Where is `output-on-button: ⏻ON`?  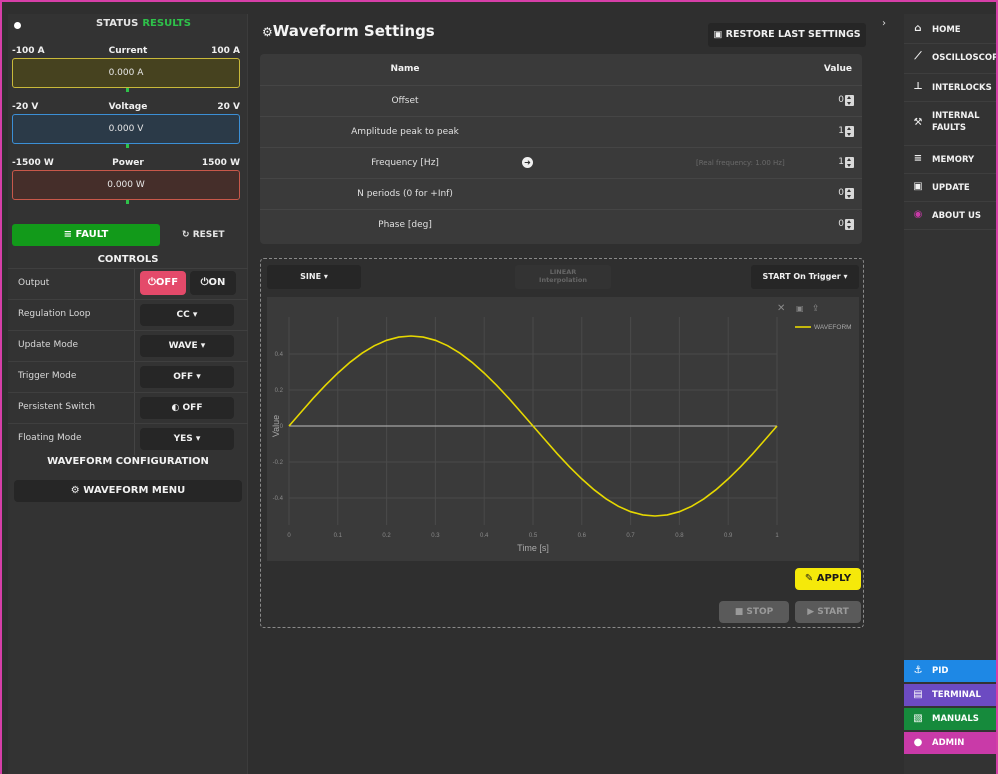 output-on-button: ⏻ON is located at coordinates (213, 283).